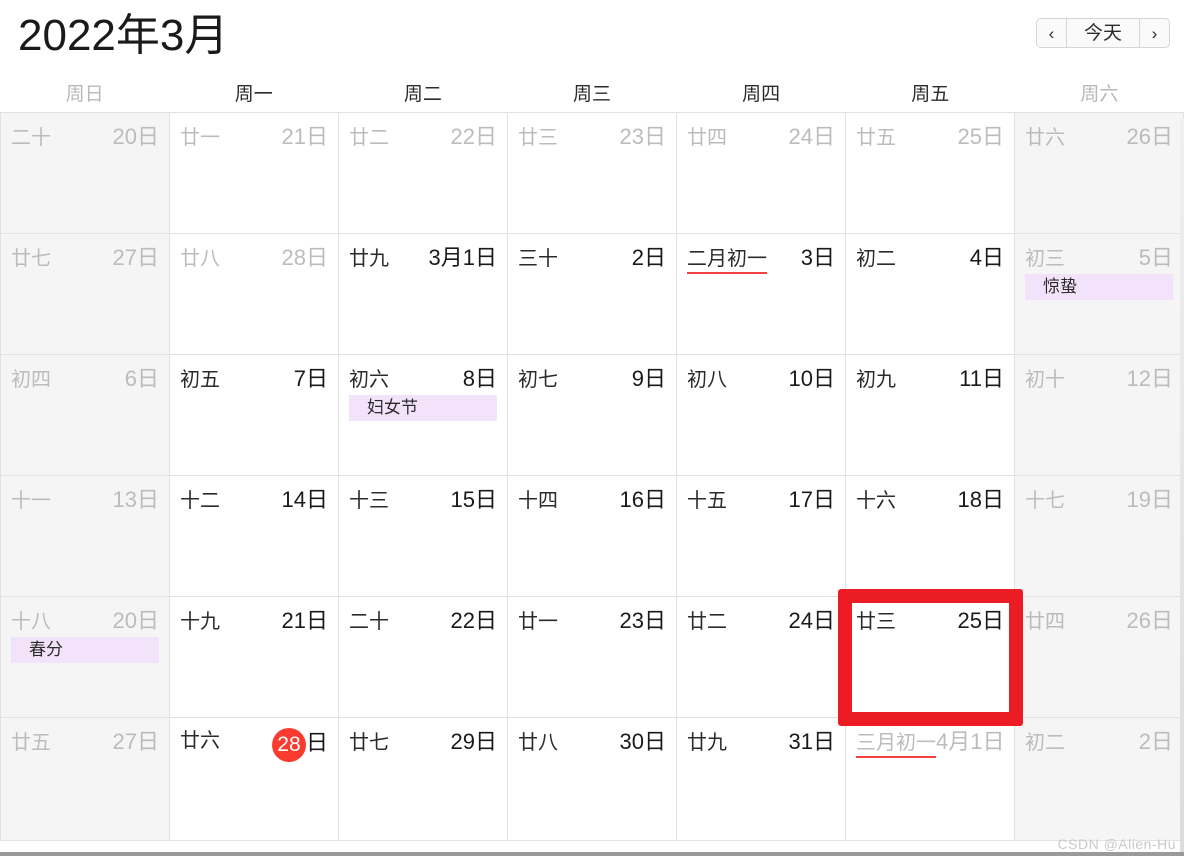 This screenshot has width=1184, height=856. What do you see at coordinates (642, 136) in the screenshot?
I see `gregorian-date-label: 23日` at bounding box center [642, 136].